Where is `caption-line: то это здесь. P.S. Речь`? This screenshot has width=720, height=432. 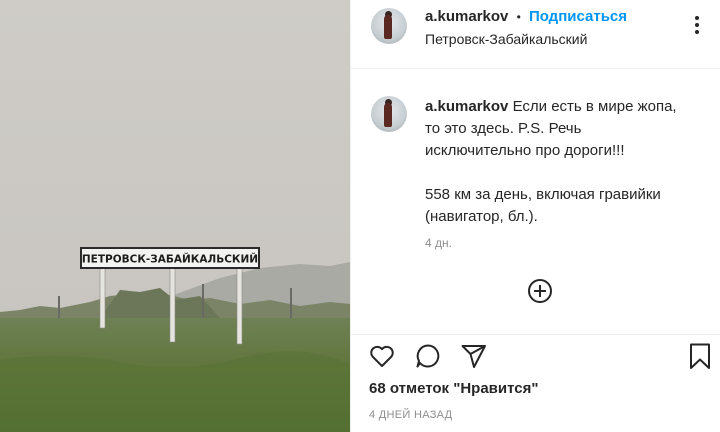 caption-line: то это здесь. P.S. Речь is located at coordinates (503, 128).